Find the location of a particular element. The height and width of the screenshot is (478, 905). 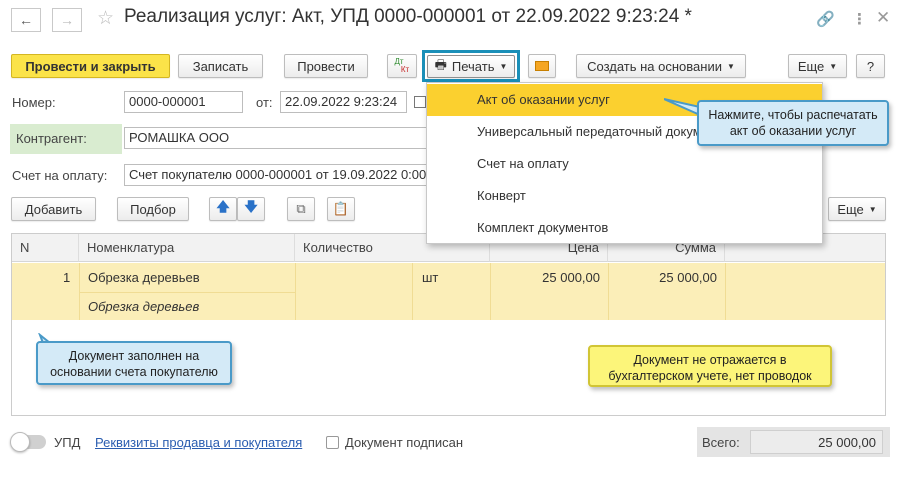

arrow-left-icon: ← is located at coordinates (26, 20).